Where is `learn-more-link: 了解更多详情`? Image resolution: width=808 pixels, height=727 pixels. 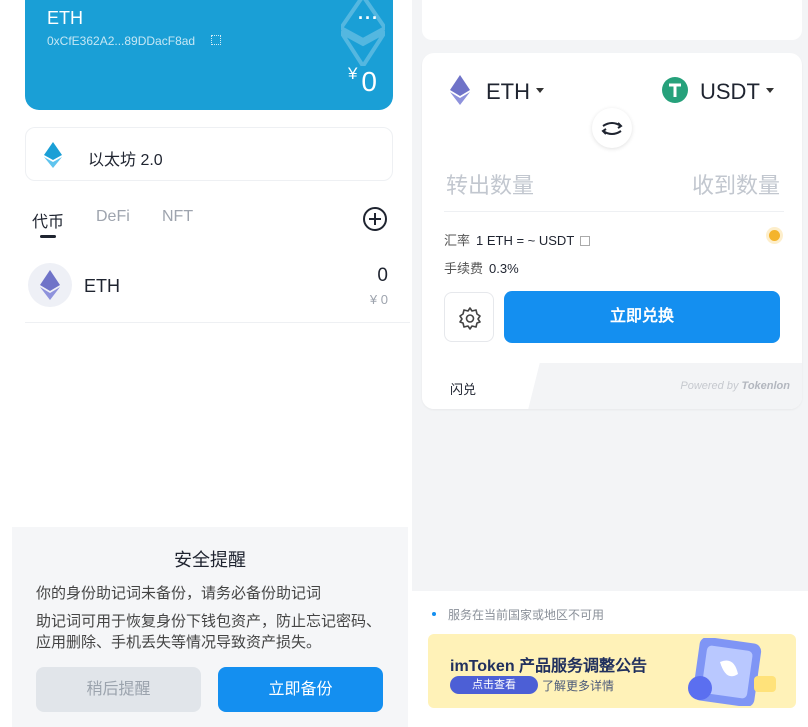 learn-more-link: 了解更多详情 is located at coordinates (578, 685).